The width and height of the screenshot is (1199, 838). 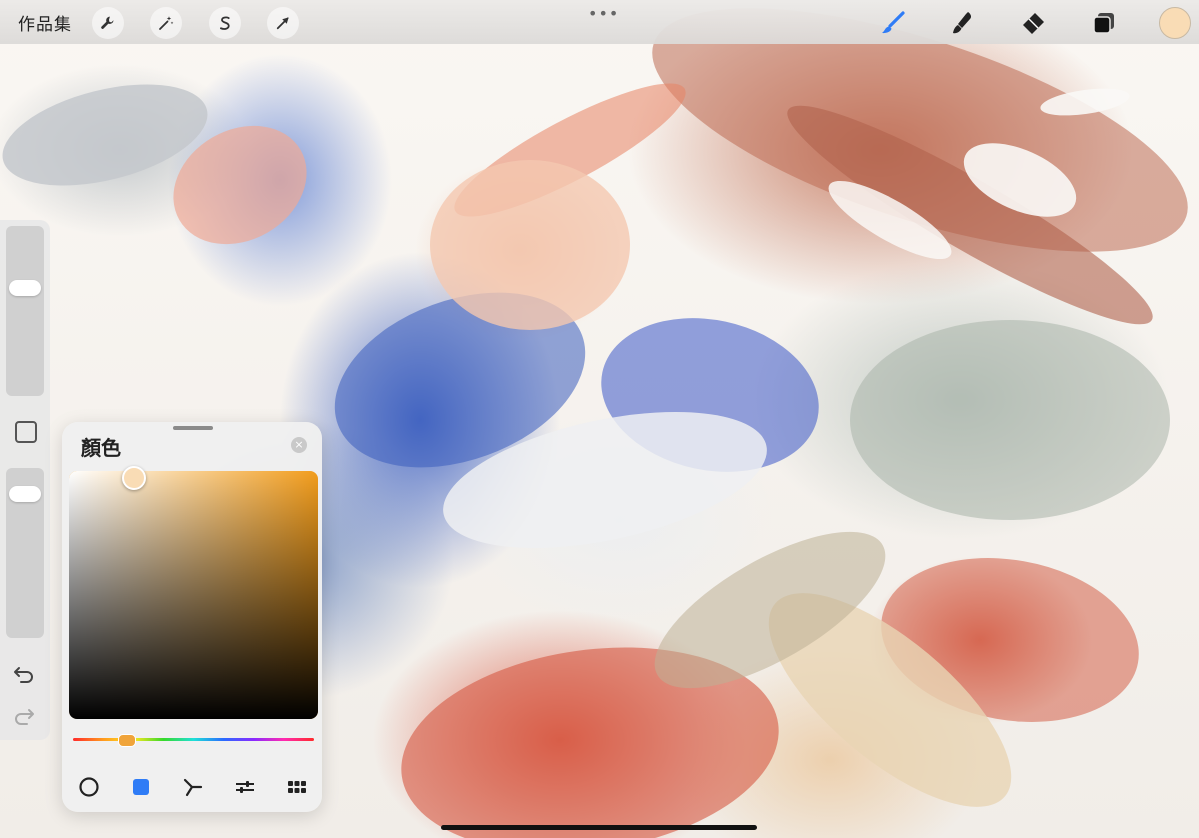 I want to click on art-frill, so click(x=1010, y=420).